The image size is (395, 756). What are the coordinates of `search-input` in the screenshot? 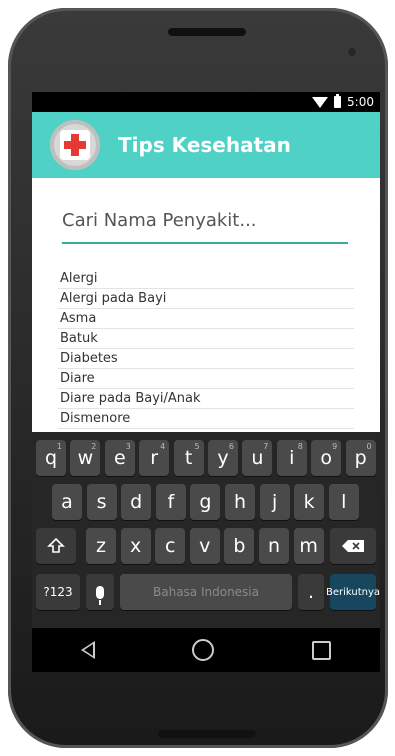 It's located at (205, 220).